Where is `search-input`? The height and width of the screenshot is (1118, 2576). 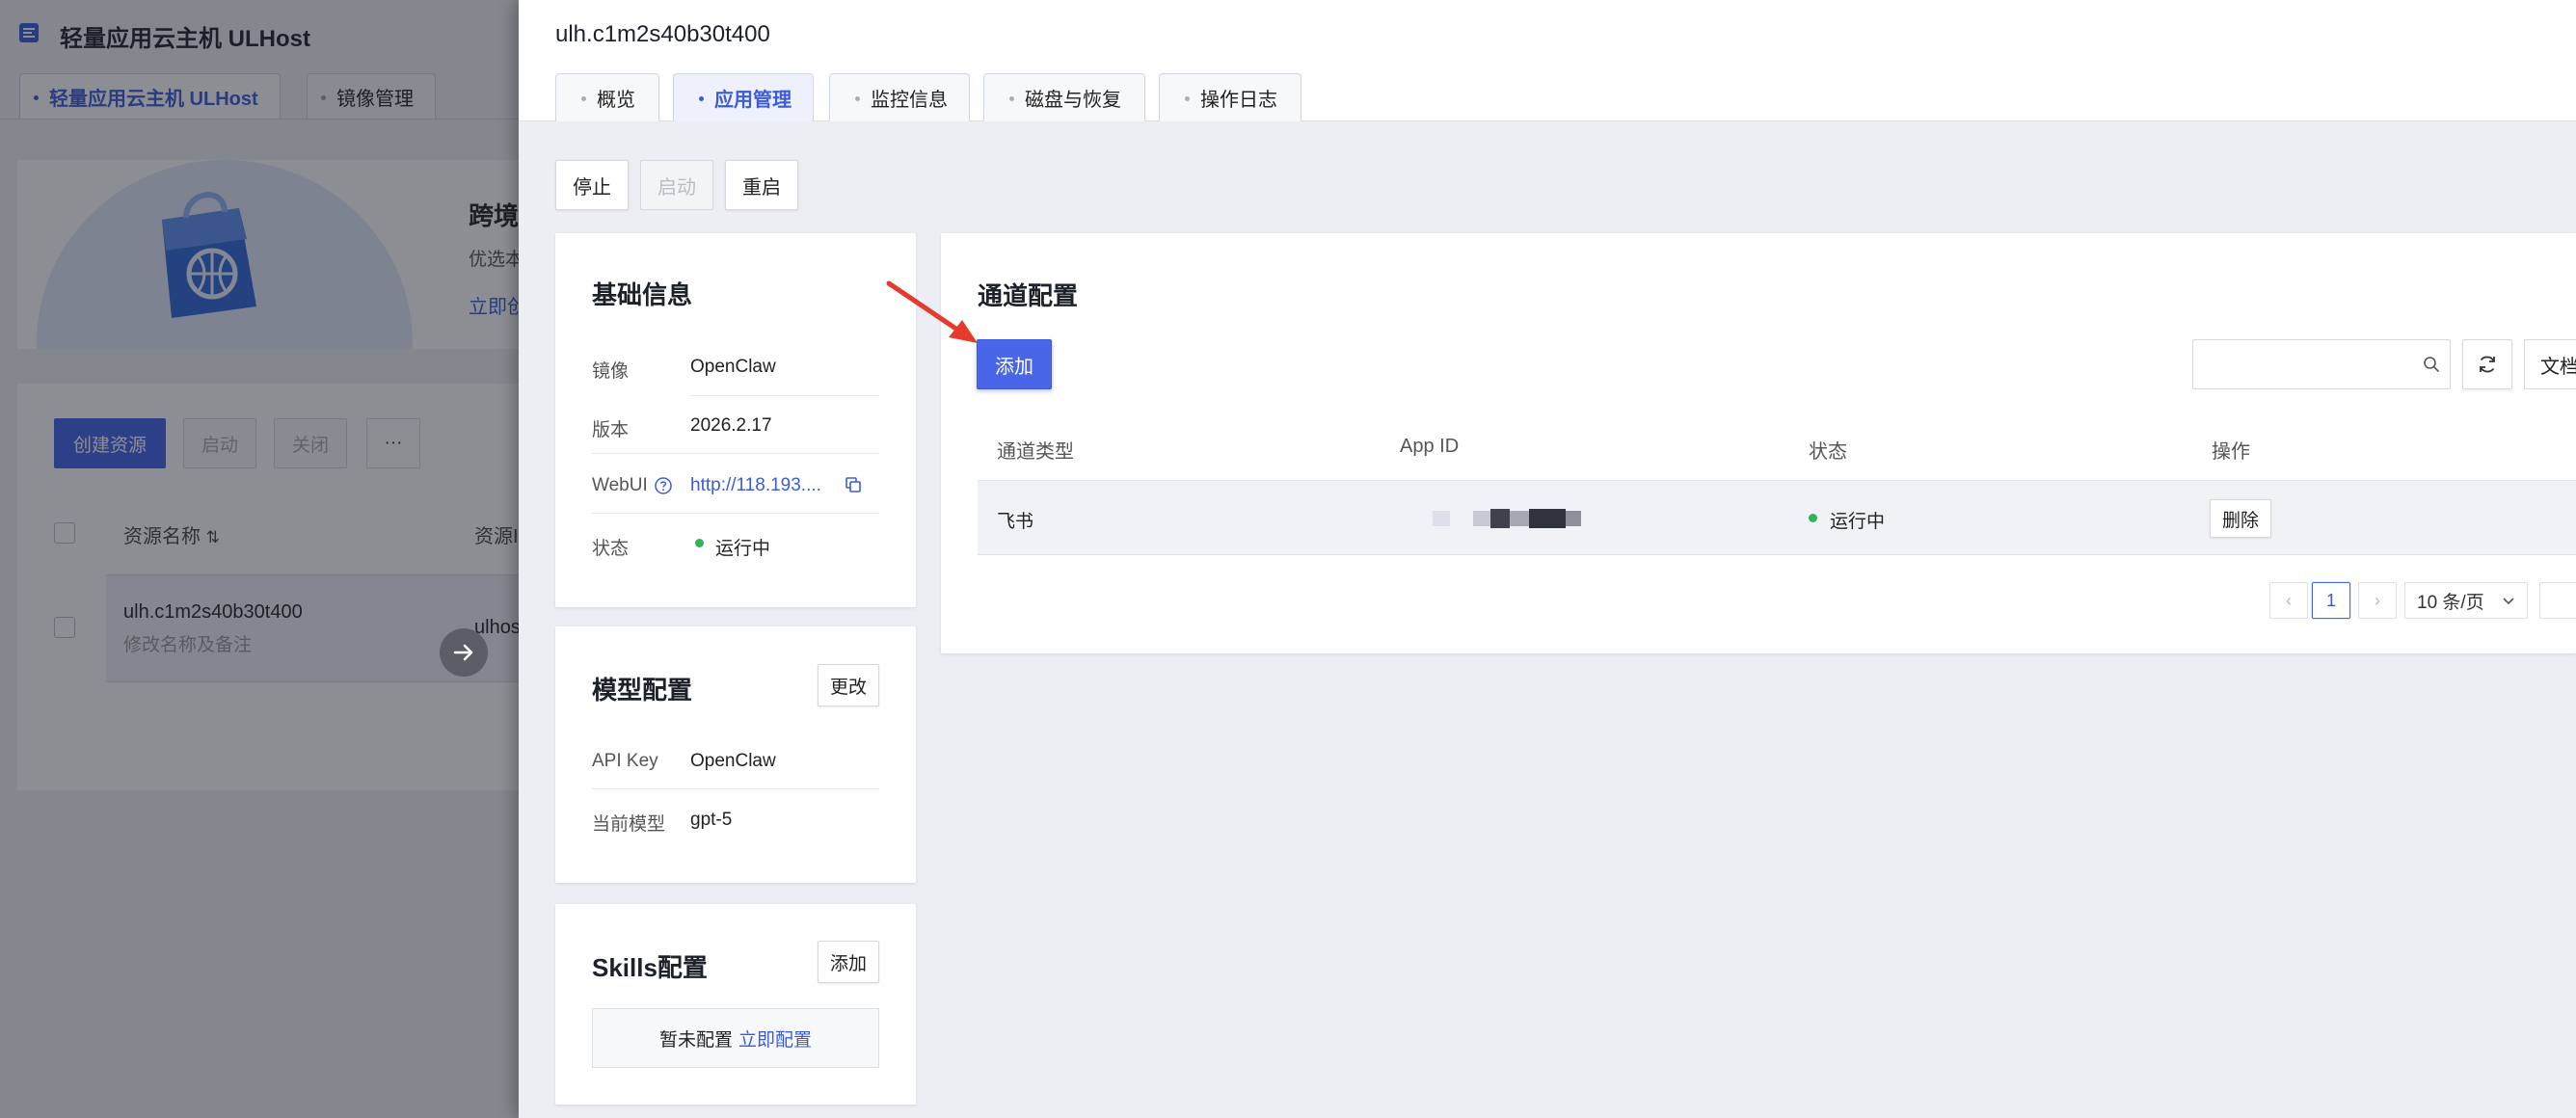 search-input is located at coordinates (2321, 364).